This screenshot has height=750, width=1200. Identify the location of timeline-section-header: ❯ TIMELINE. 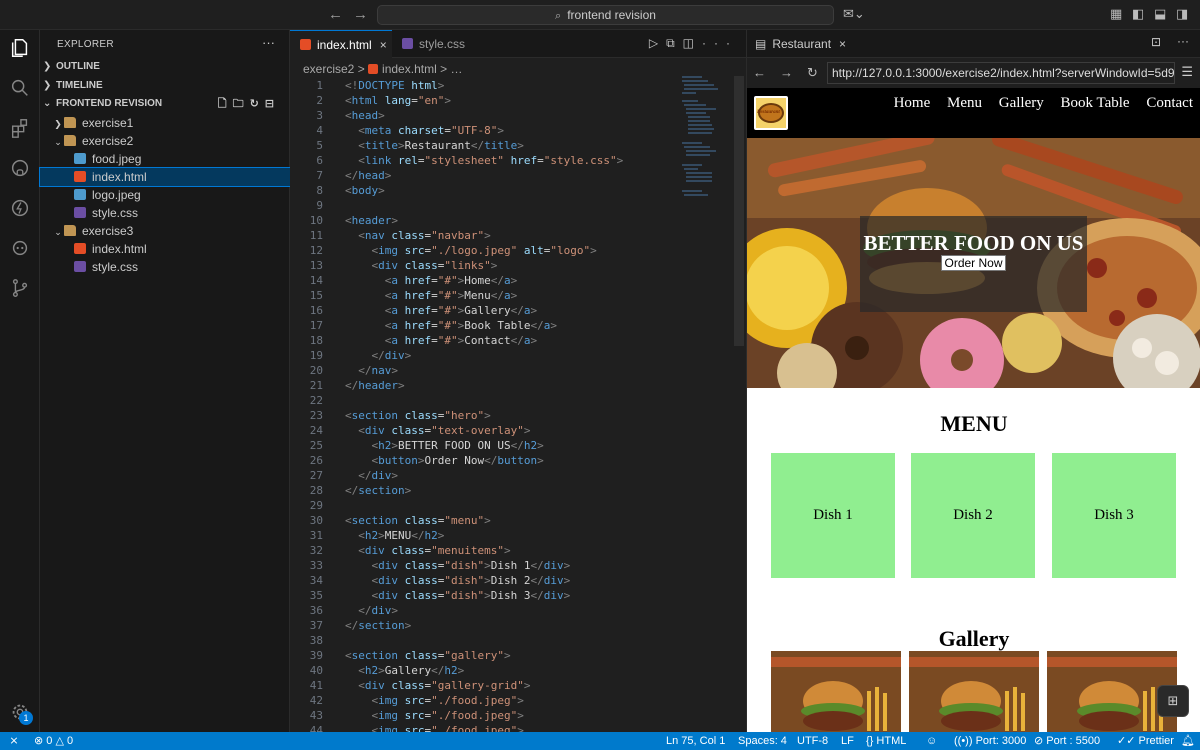
(165, 86).